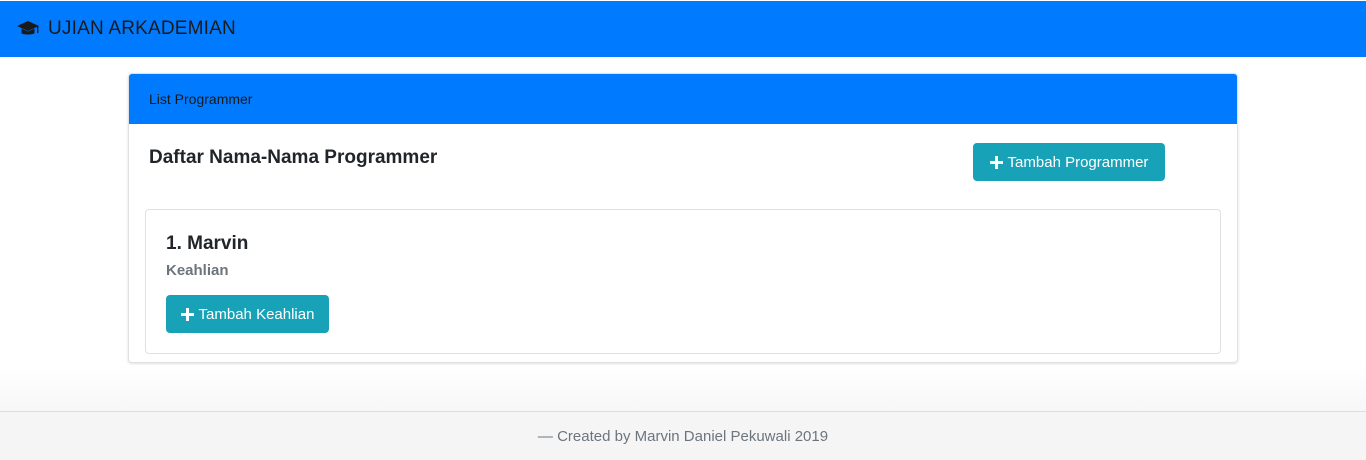  What do you see at coordinates (197, 270) in the screenshot?
I see `skill-label: Keahlian` at bounding box center [197, 270].